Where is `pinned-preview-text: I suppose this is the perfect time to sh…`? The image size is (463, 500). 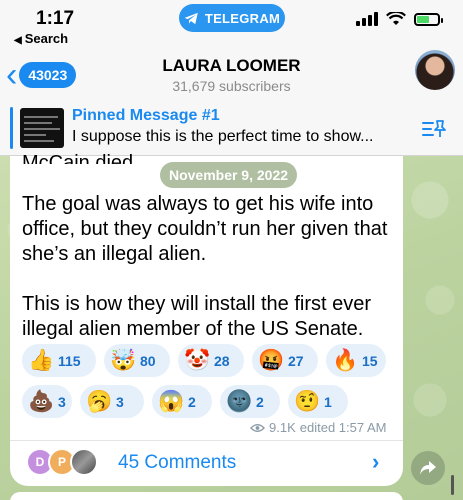
pinned-preview-text: I suppose this is the perfect time to sh… is located at coordinates (223, 136).